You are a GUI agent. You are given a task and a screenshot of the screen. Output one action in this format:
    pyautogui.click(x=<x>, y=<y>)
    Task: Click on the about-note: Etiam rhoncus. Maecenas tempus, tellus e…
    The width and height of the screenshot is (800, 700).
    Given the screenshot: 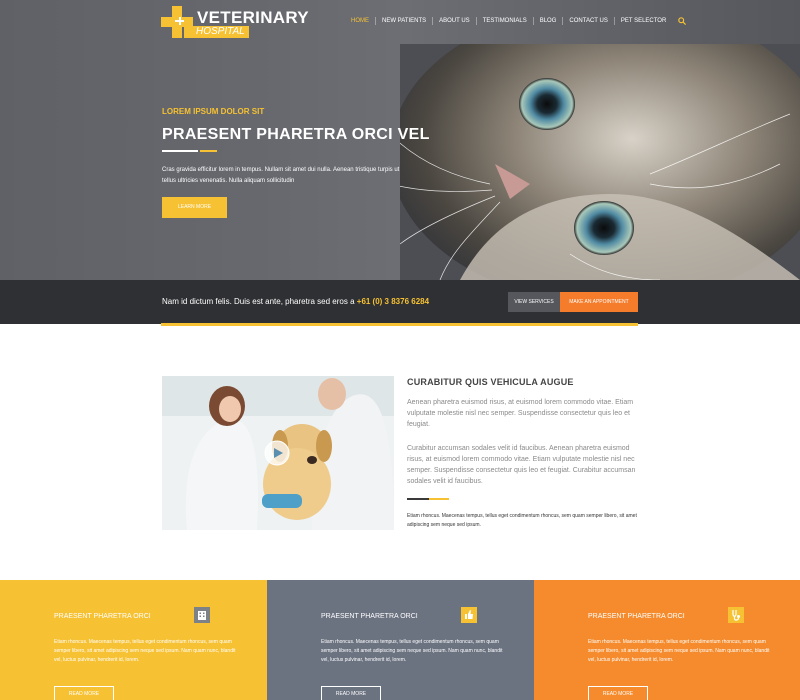 What is the action you would take?
    pyautogui.click(x=522, y=520)
    